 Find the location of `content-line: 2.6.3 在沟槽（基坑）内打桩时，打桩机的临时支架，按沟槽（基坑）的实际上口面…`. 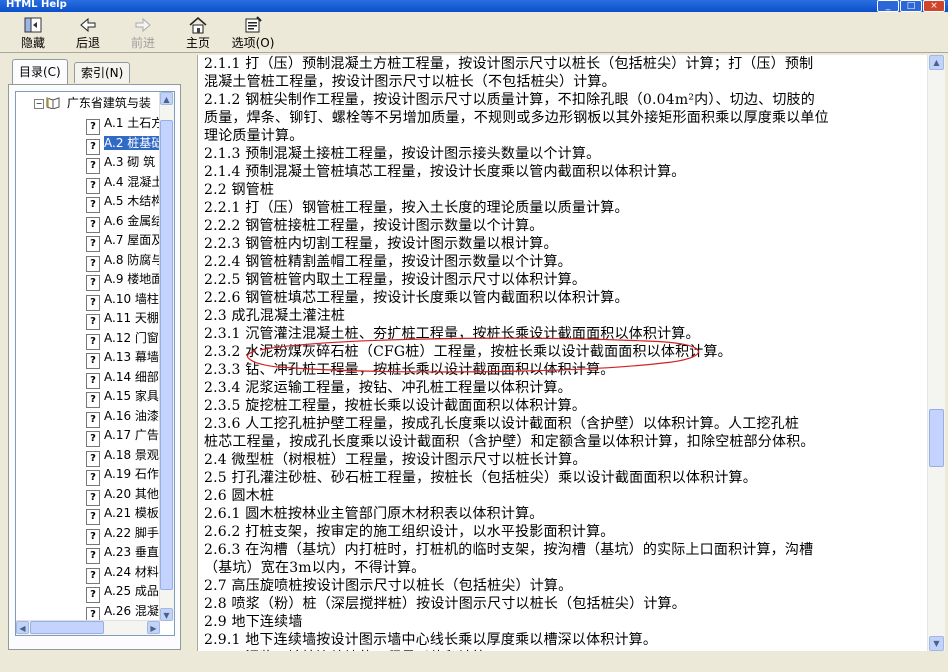

content-line: 2.6.3 在沟槽（基坑）内打桩时，打桩机的临时支架，按沟槽（基坑）的实际上口面… is located at coordinates (509, 550).